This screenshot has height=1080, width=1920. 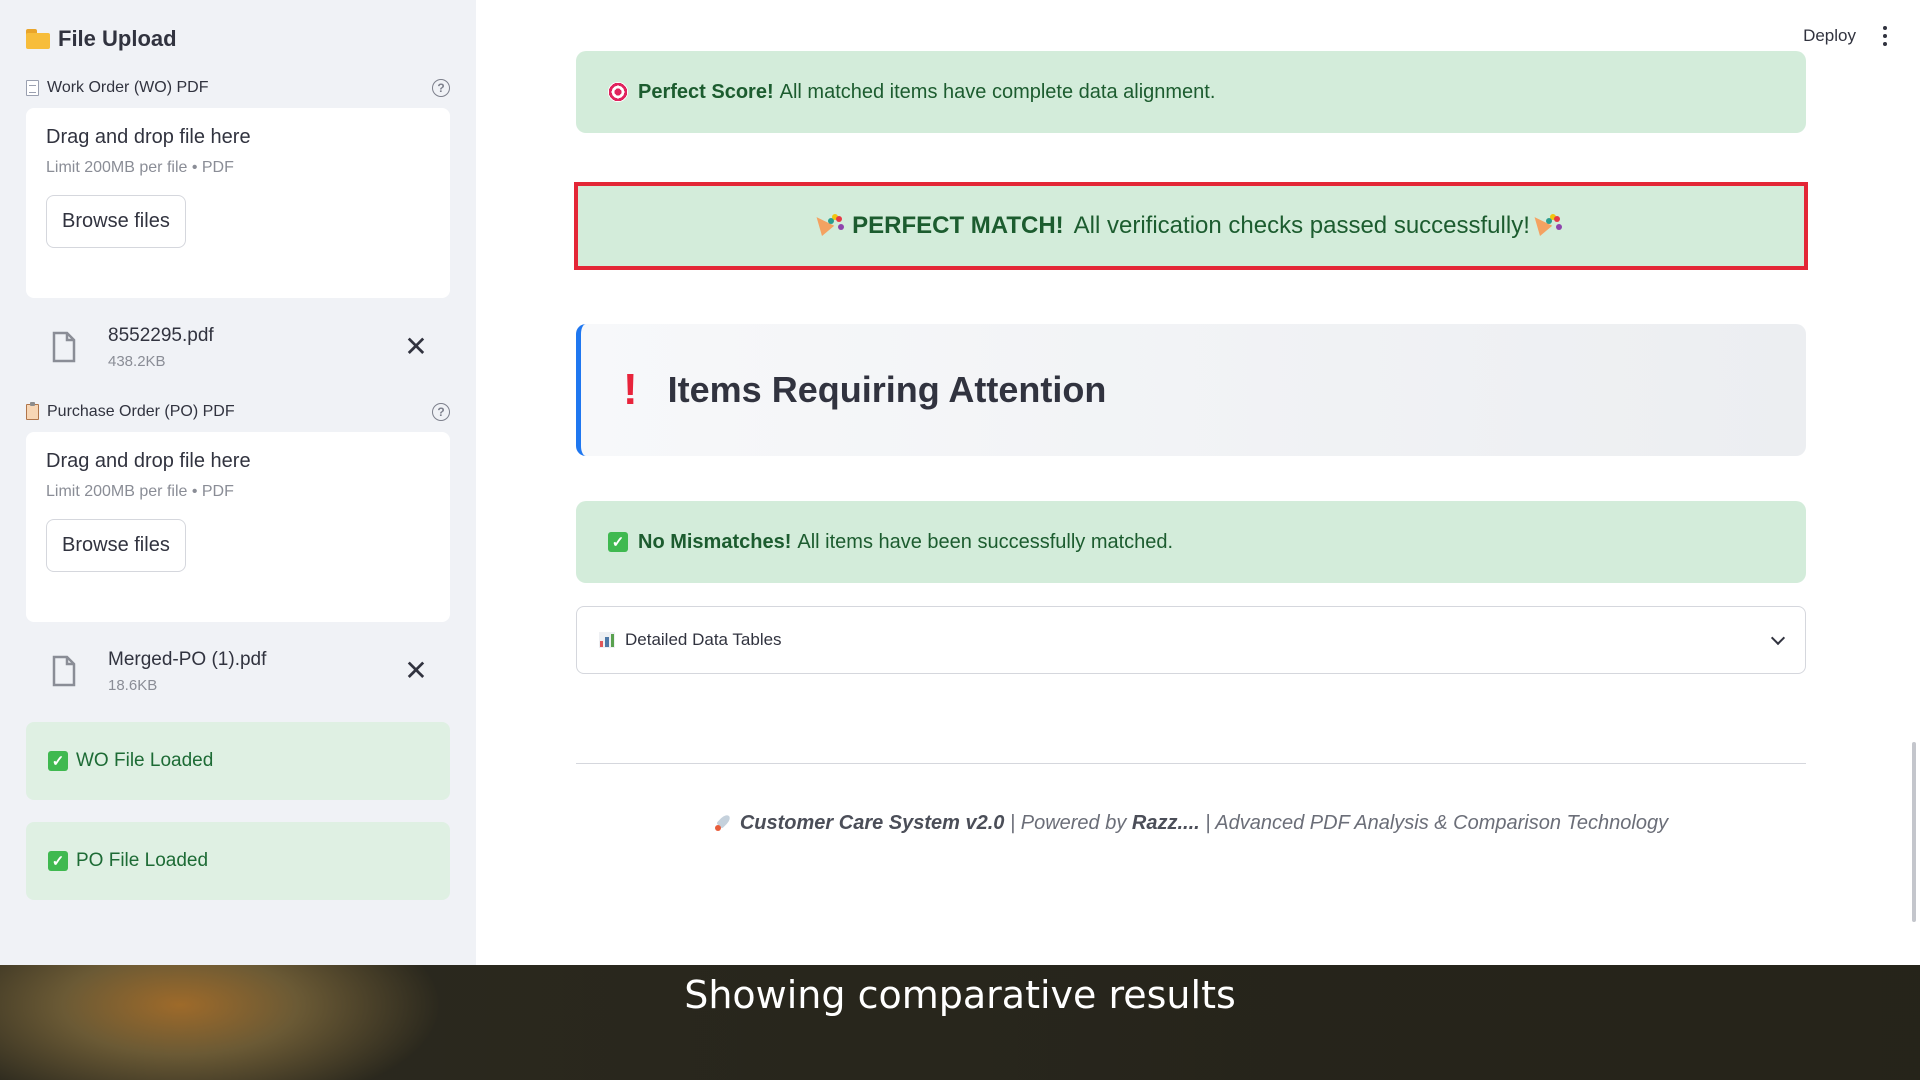 I want to click on alert-bold: Perfect Score!, so click(x=706, y=91).